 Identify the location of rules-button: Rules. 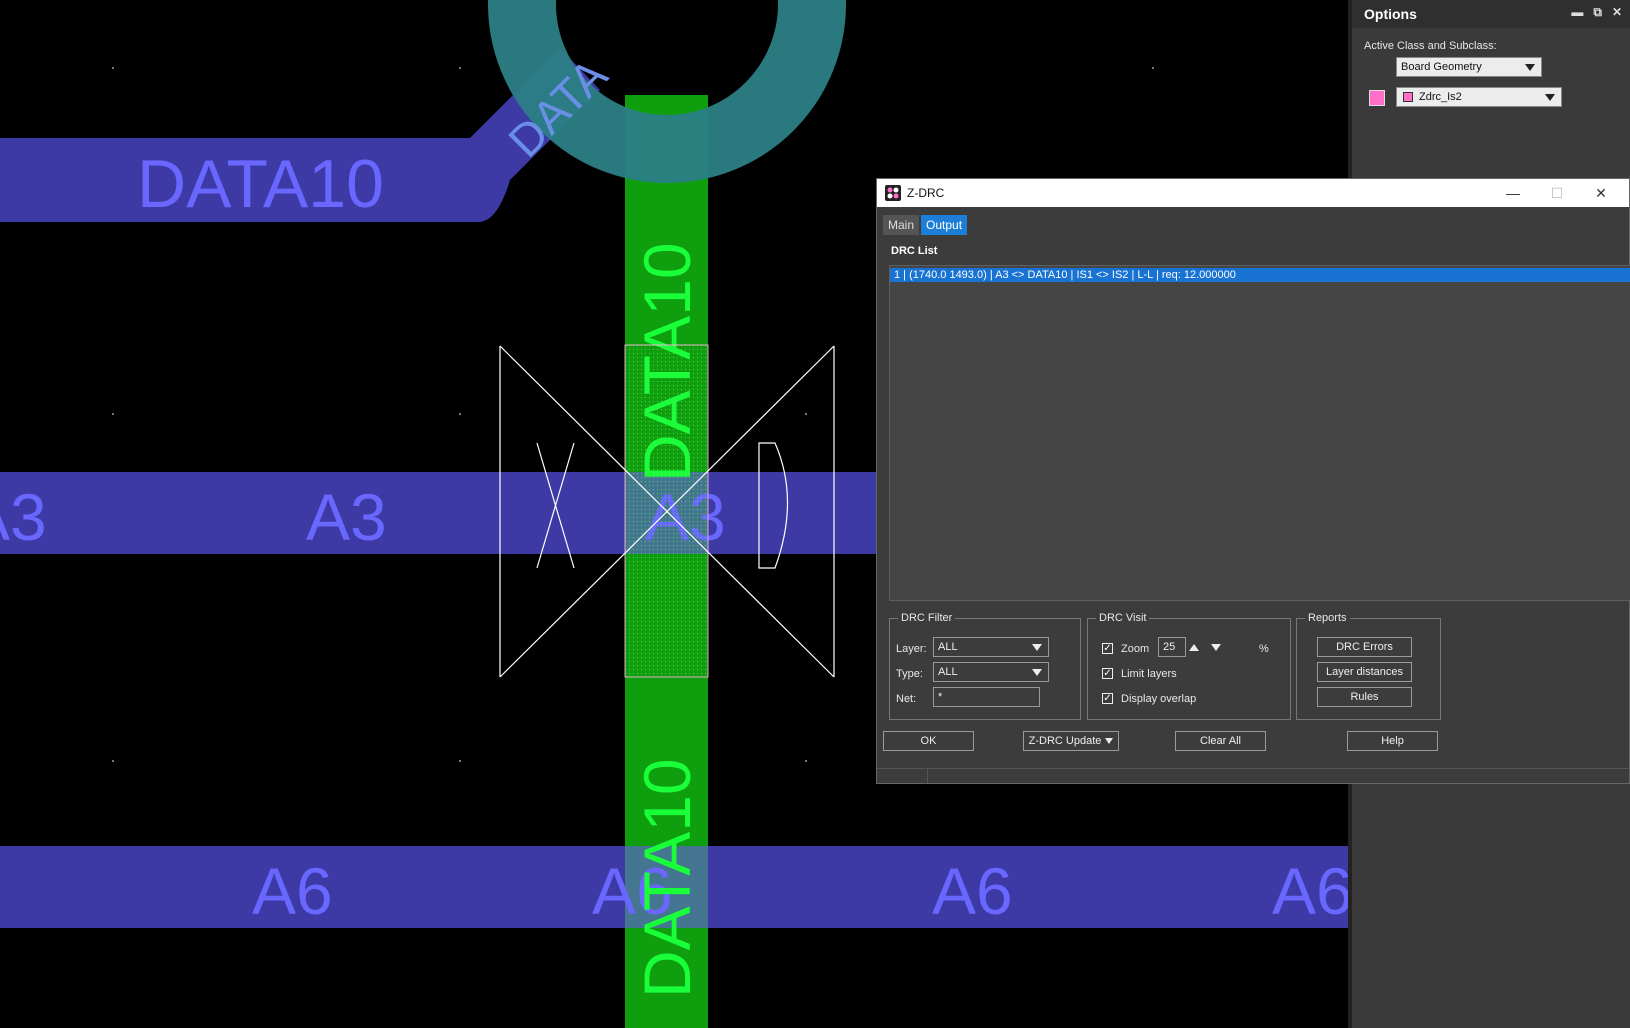
(1364, 697).